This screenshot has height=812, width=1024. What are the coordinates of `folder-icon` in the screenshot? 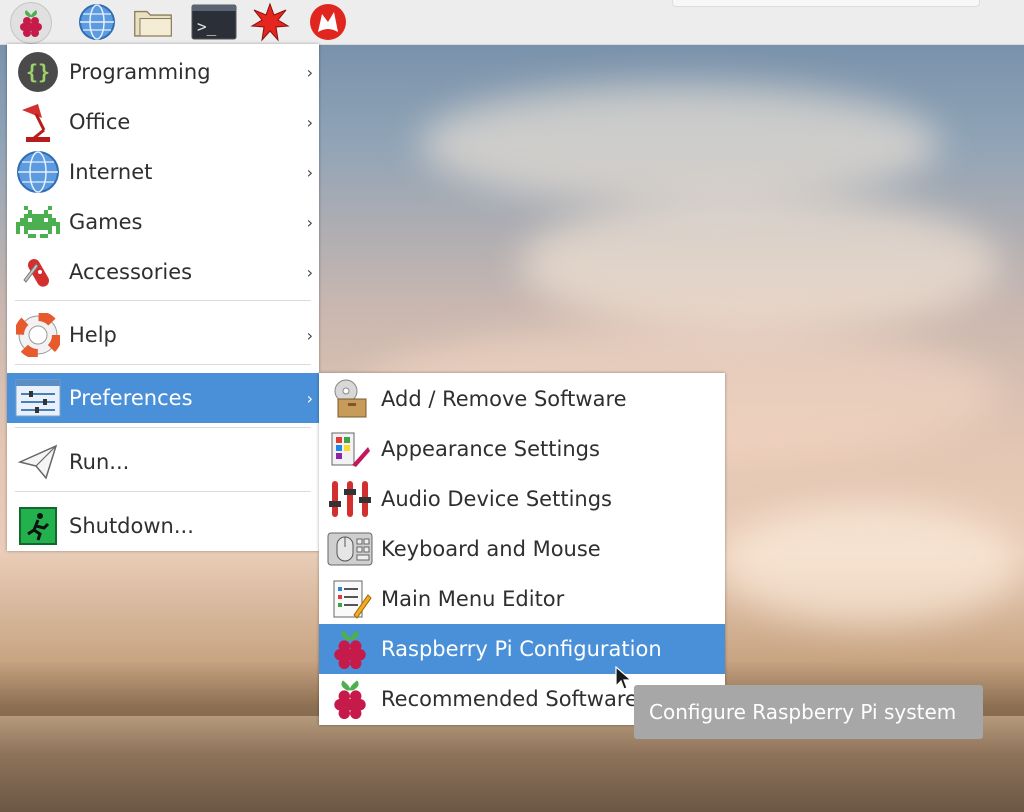 It's located at (153, 23).